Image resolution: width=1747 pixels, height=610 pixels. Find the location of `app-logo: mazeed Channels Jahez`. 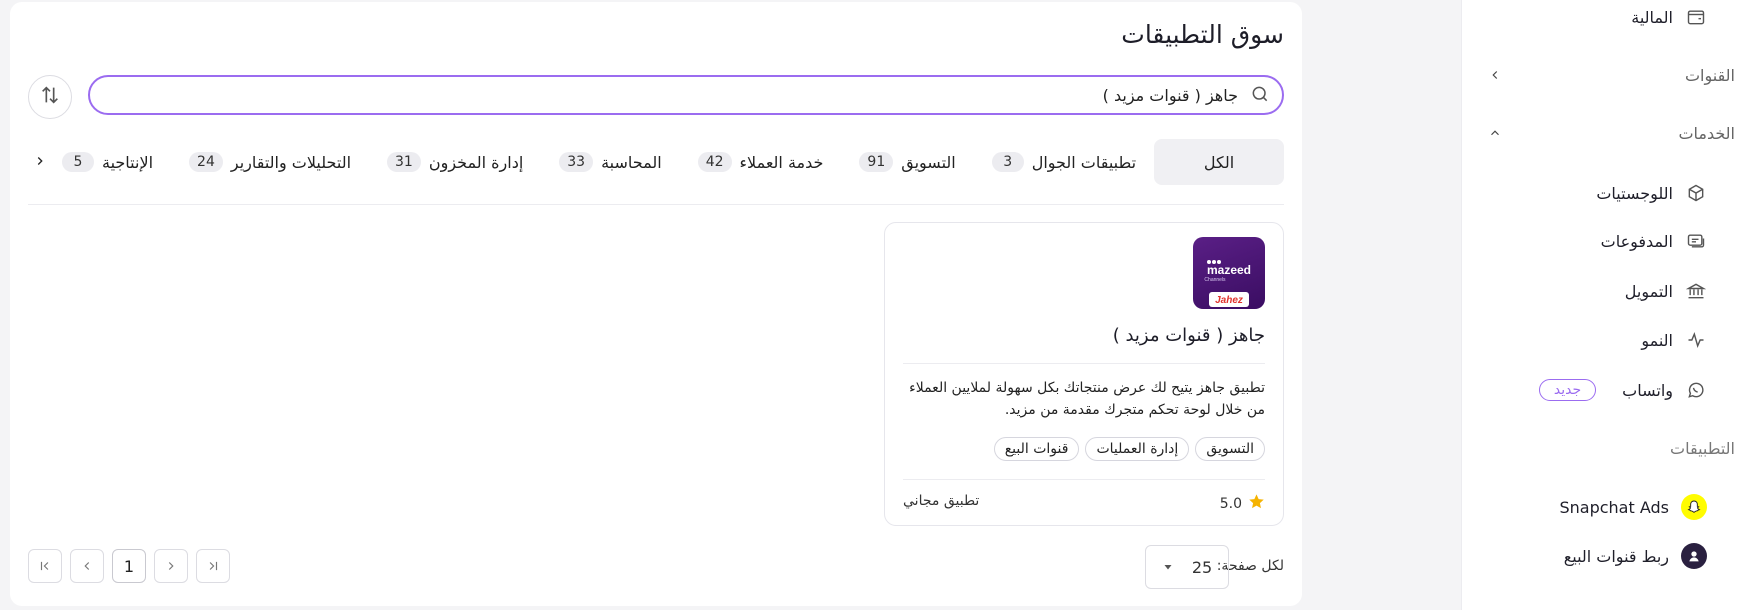

app-logo: mazeed Channels Jahez is located at coordinates (1229, 273).